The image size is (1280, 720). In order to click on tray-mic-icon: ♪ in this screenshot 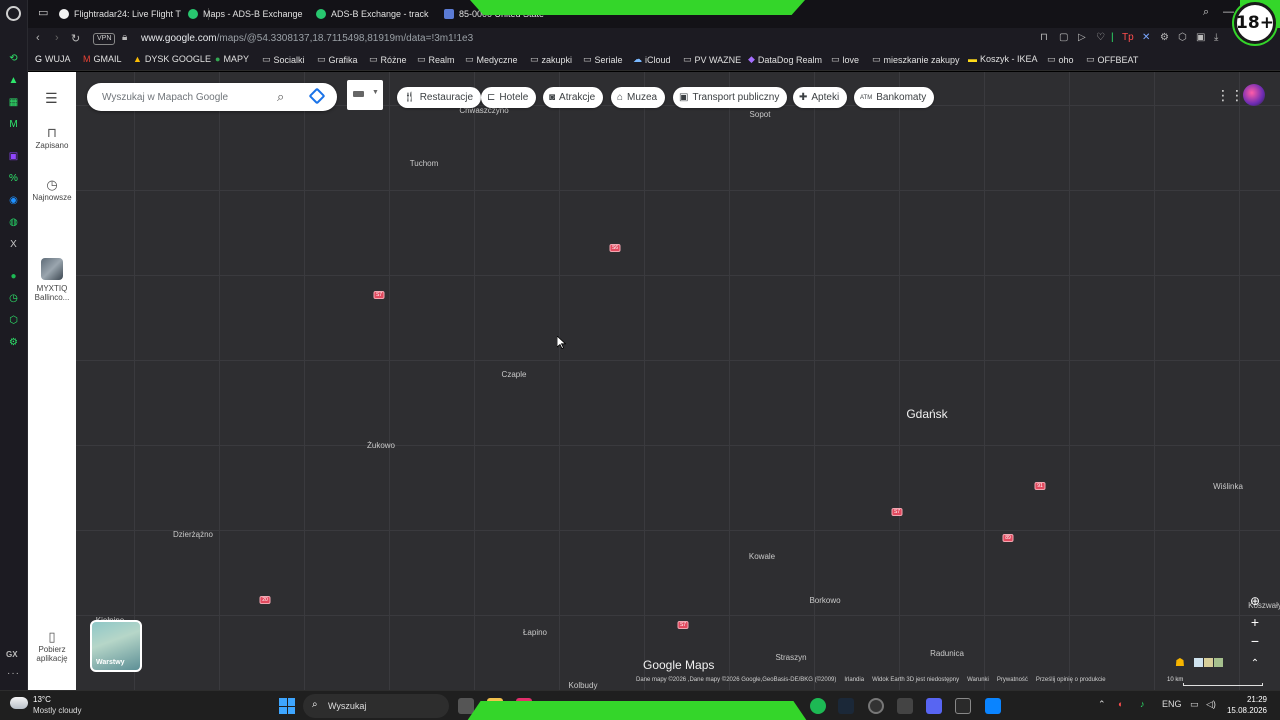, I will do `click(1142, 704)`.